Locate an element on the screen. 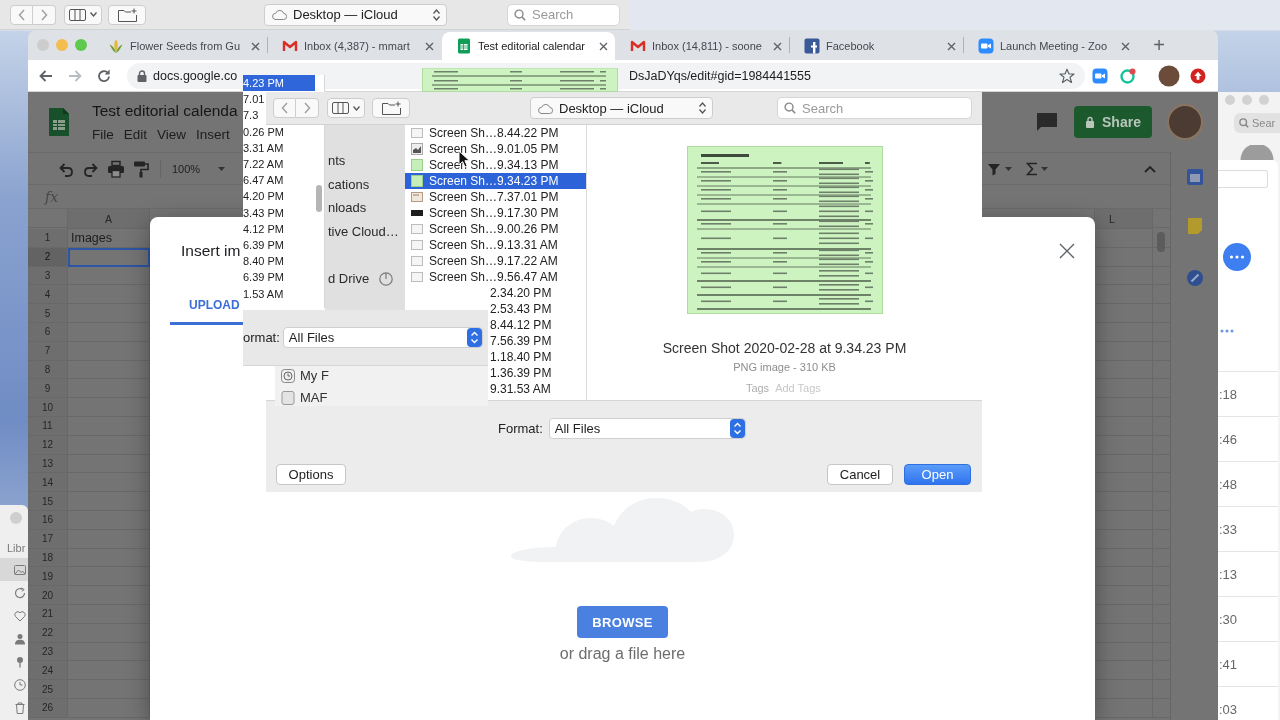  calendar-icon is located at coordinates (1194, 177).